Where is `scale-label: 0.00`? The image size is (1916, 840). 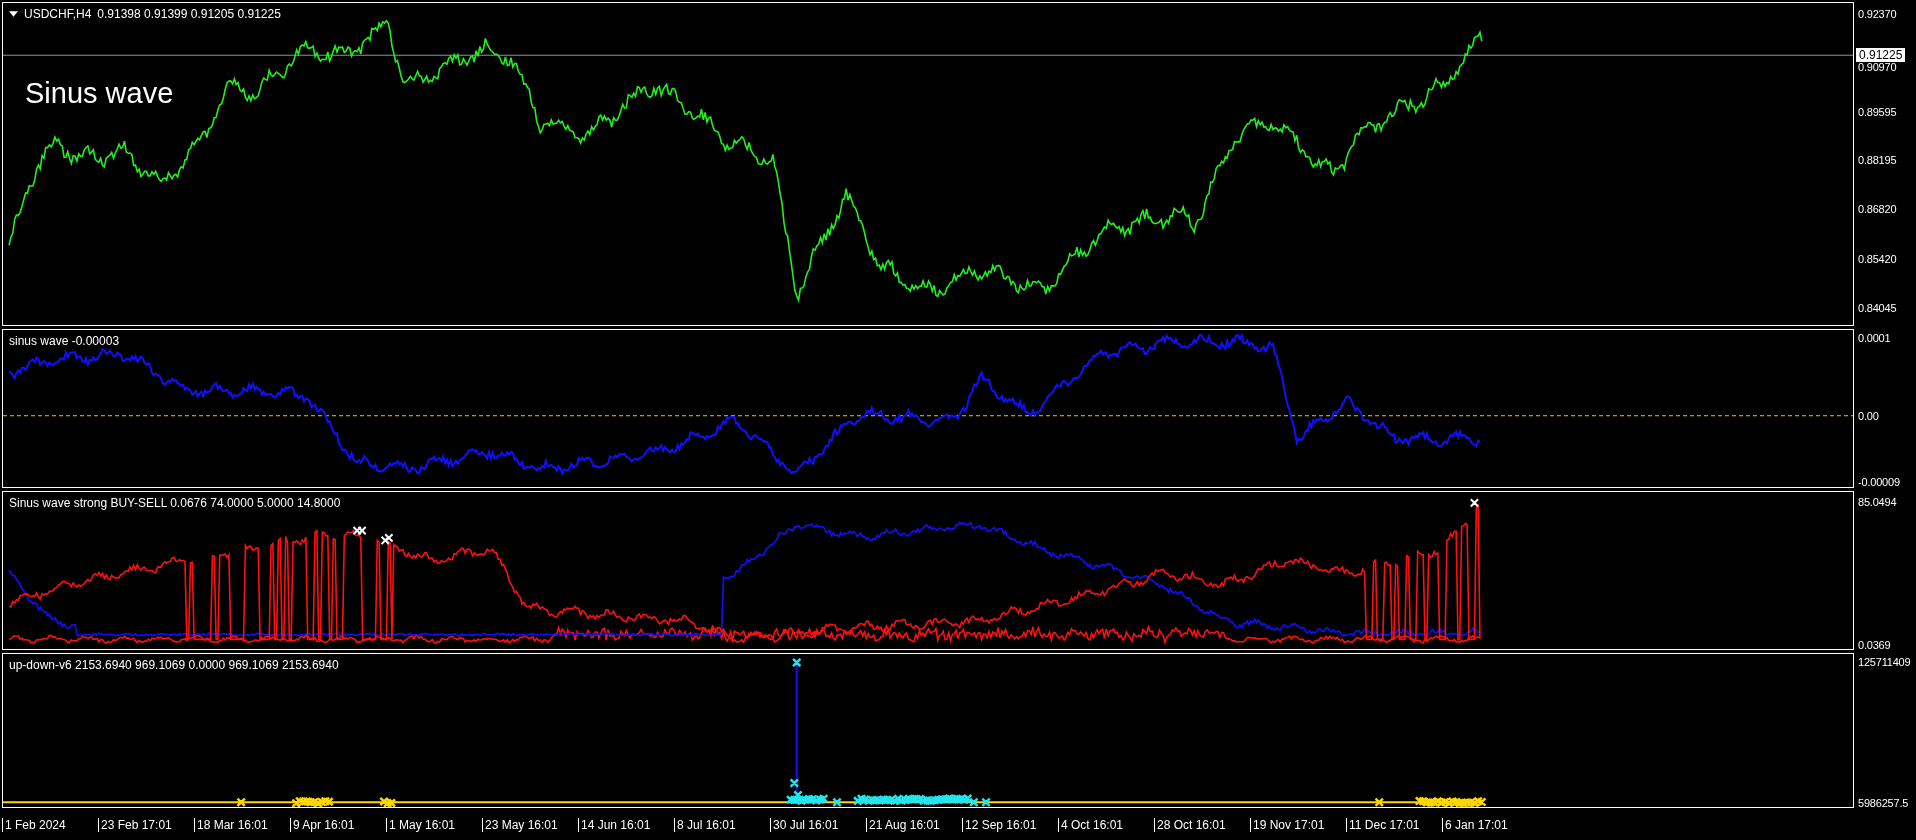
scale-label: 0.00 is located at coordinates (1868, 415).